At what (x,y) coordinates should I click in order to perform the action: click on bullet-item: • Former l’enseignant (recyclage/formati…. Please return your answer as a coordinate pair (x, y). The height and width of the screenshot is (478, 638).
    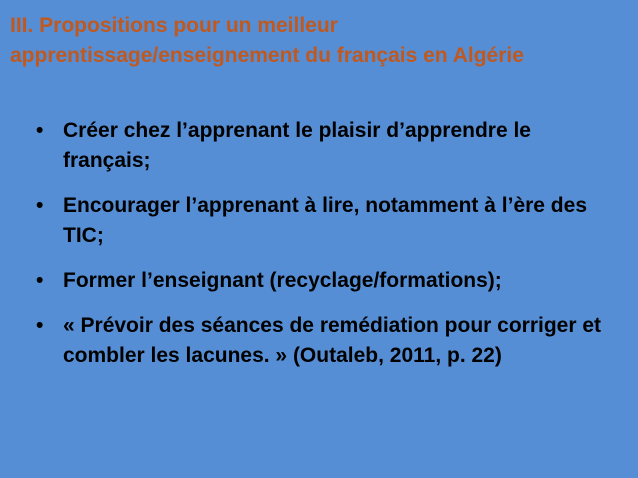
    Looking at the image, I should click on (326, 281).